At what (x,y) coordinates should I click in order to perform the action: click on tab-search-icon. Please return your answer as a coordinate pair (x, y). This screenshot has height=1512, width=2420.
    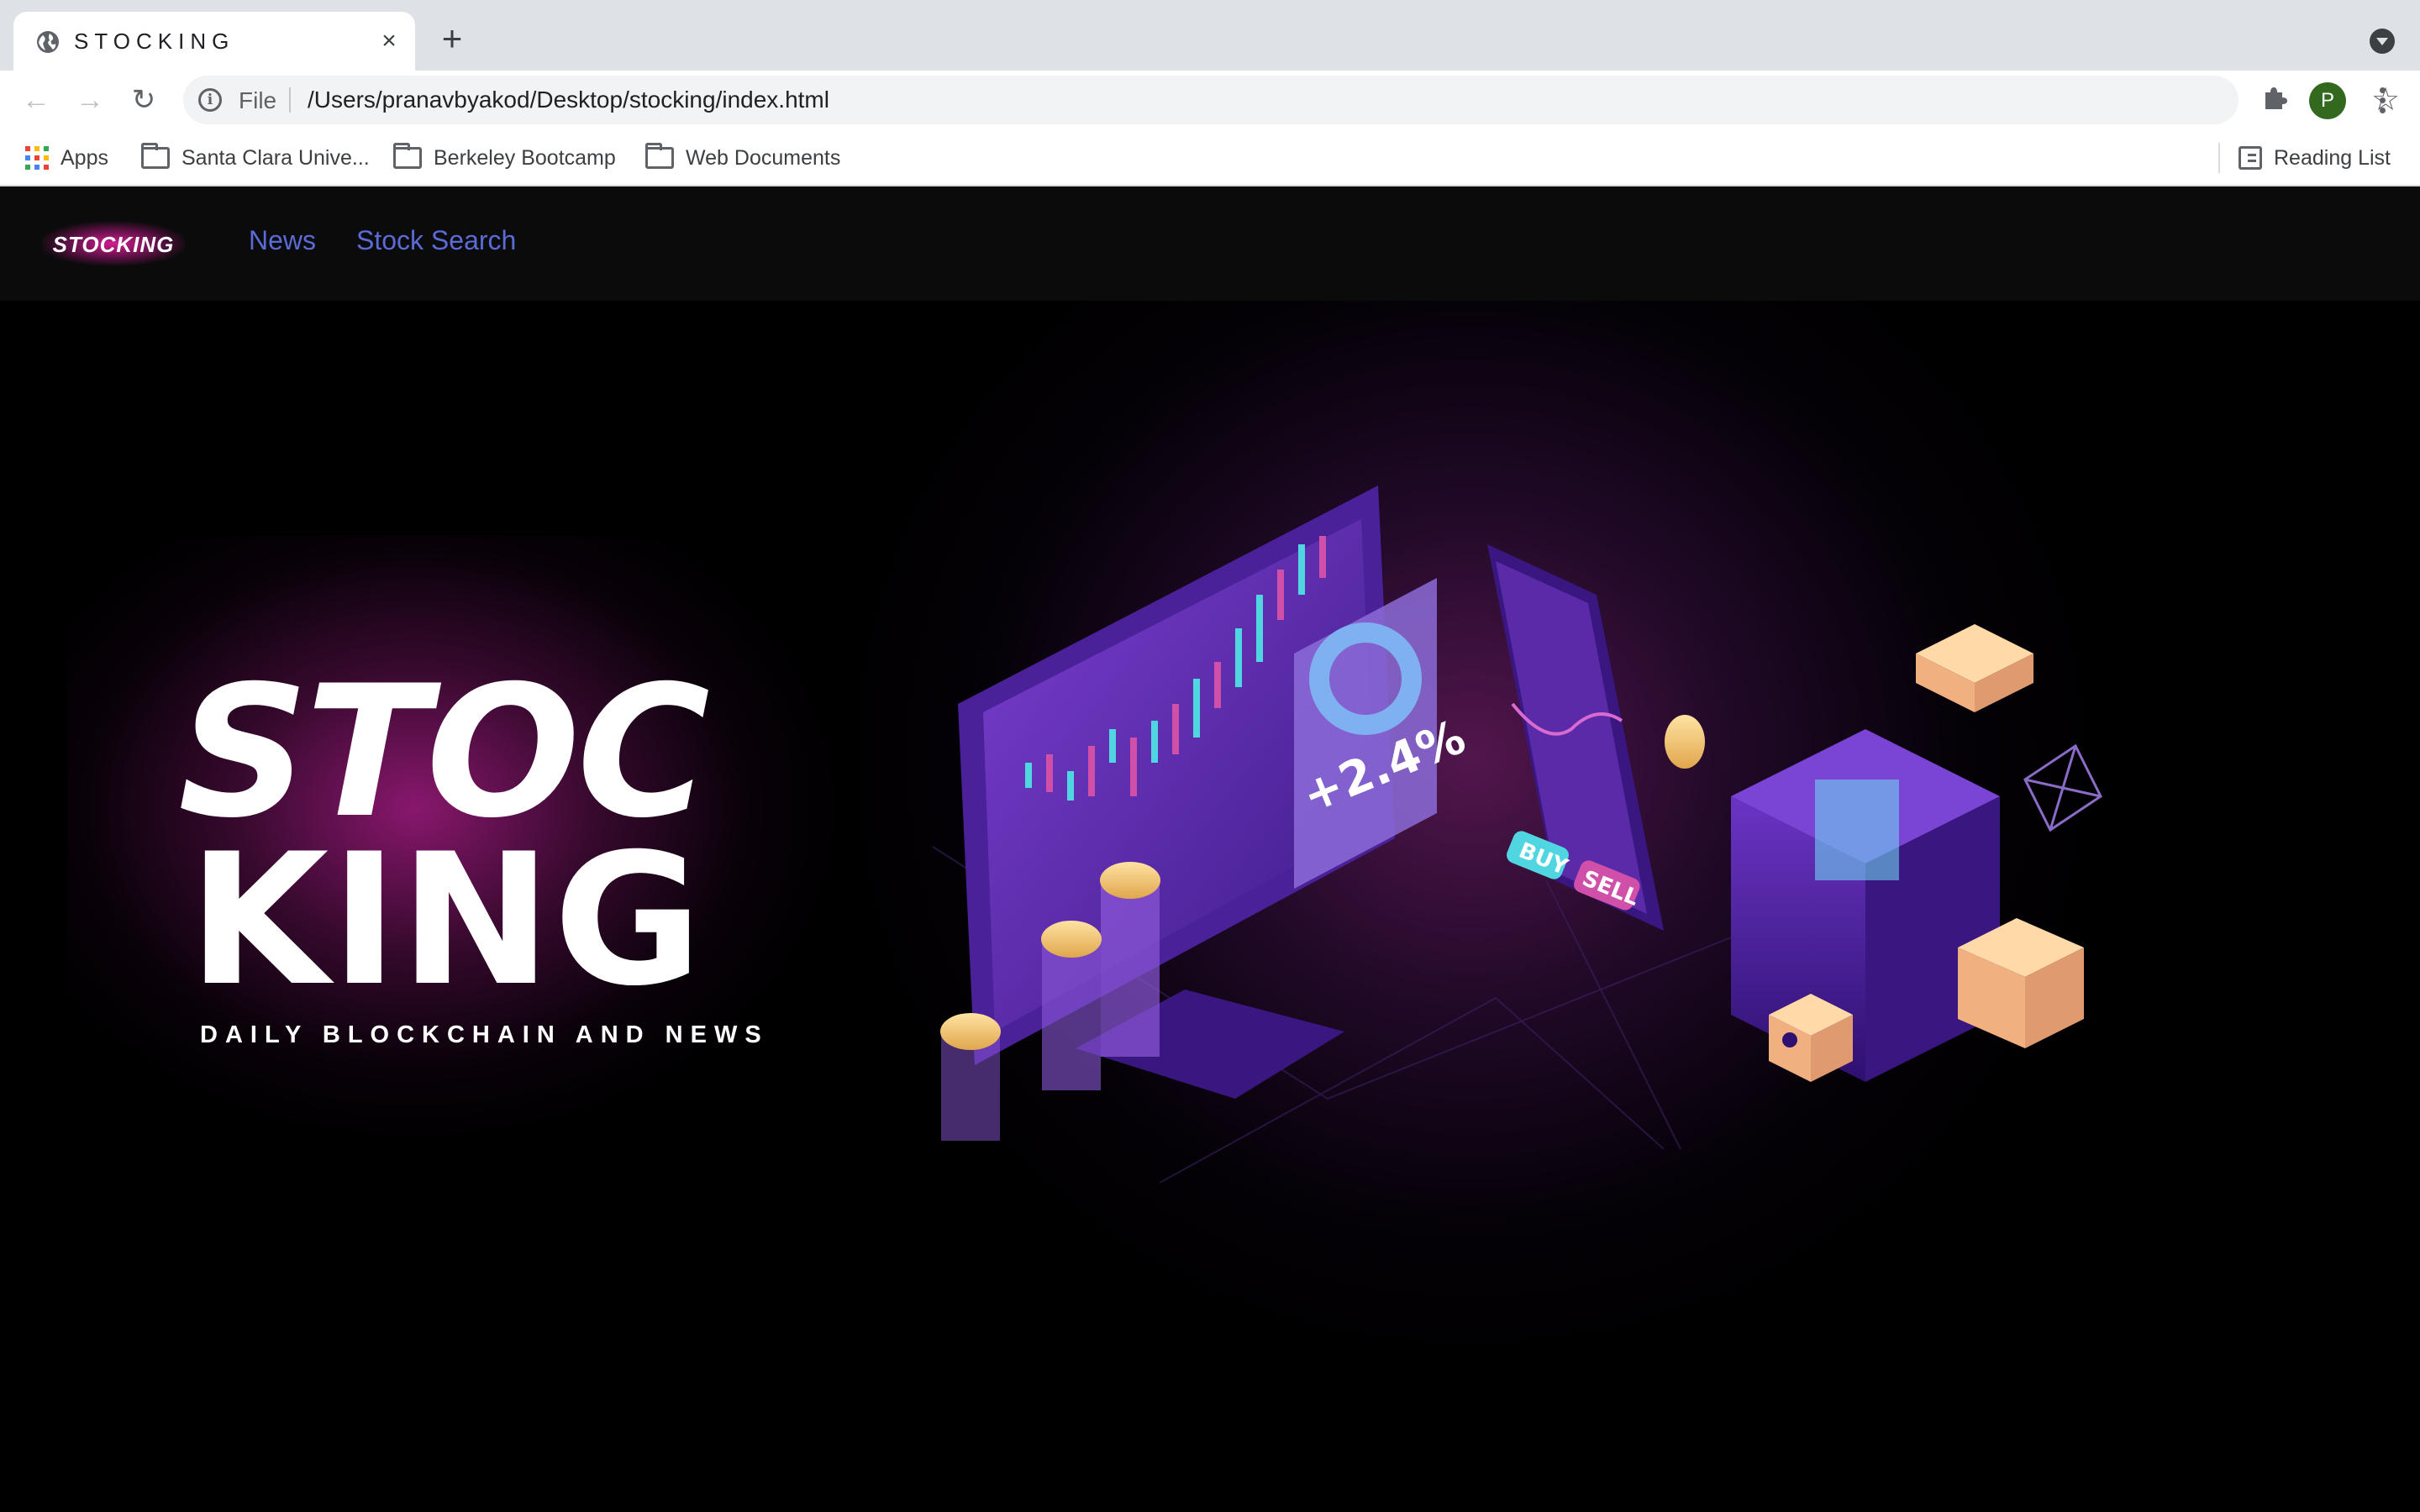
    Looking at the image, I should click on (2383, 41).